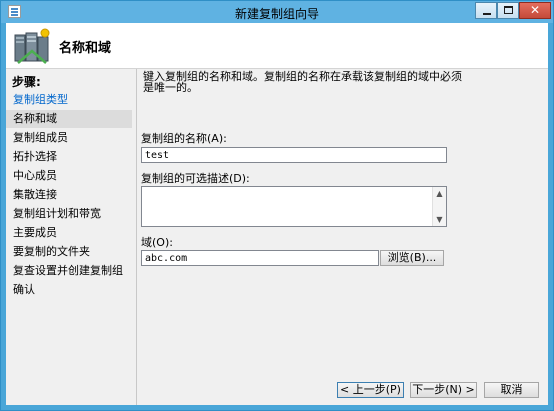  What do you see at coordinates (277, 46) in the screenshot?
I see `wizard-header: 名称和域` at bounding box center [277, 46].